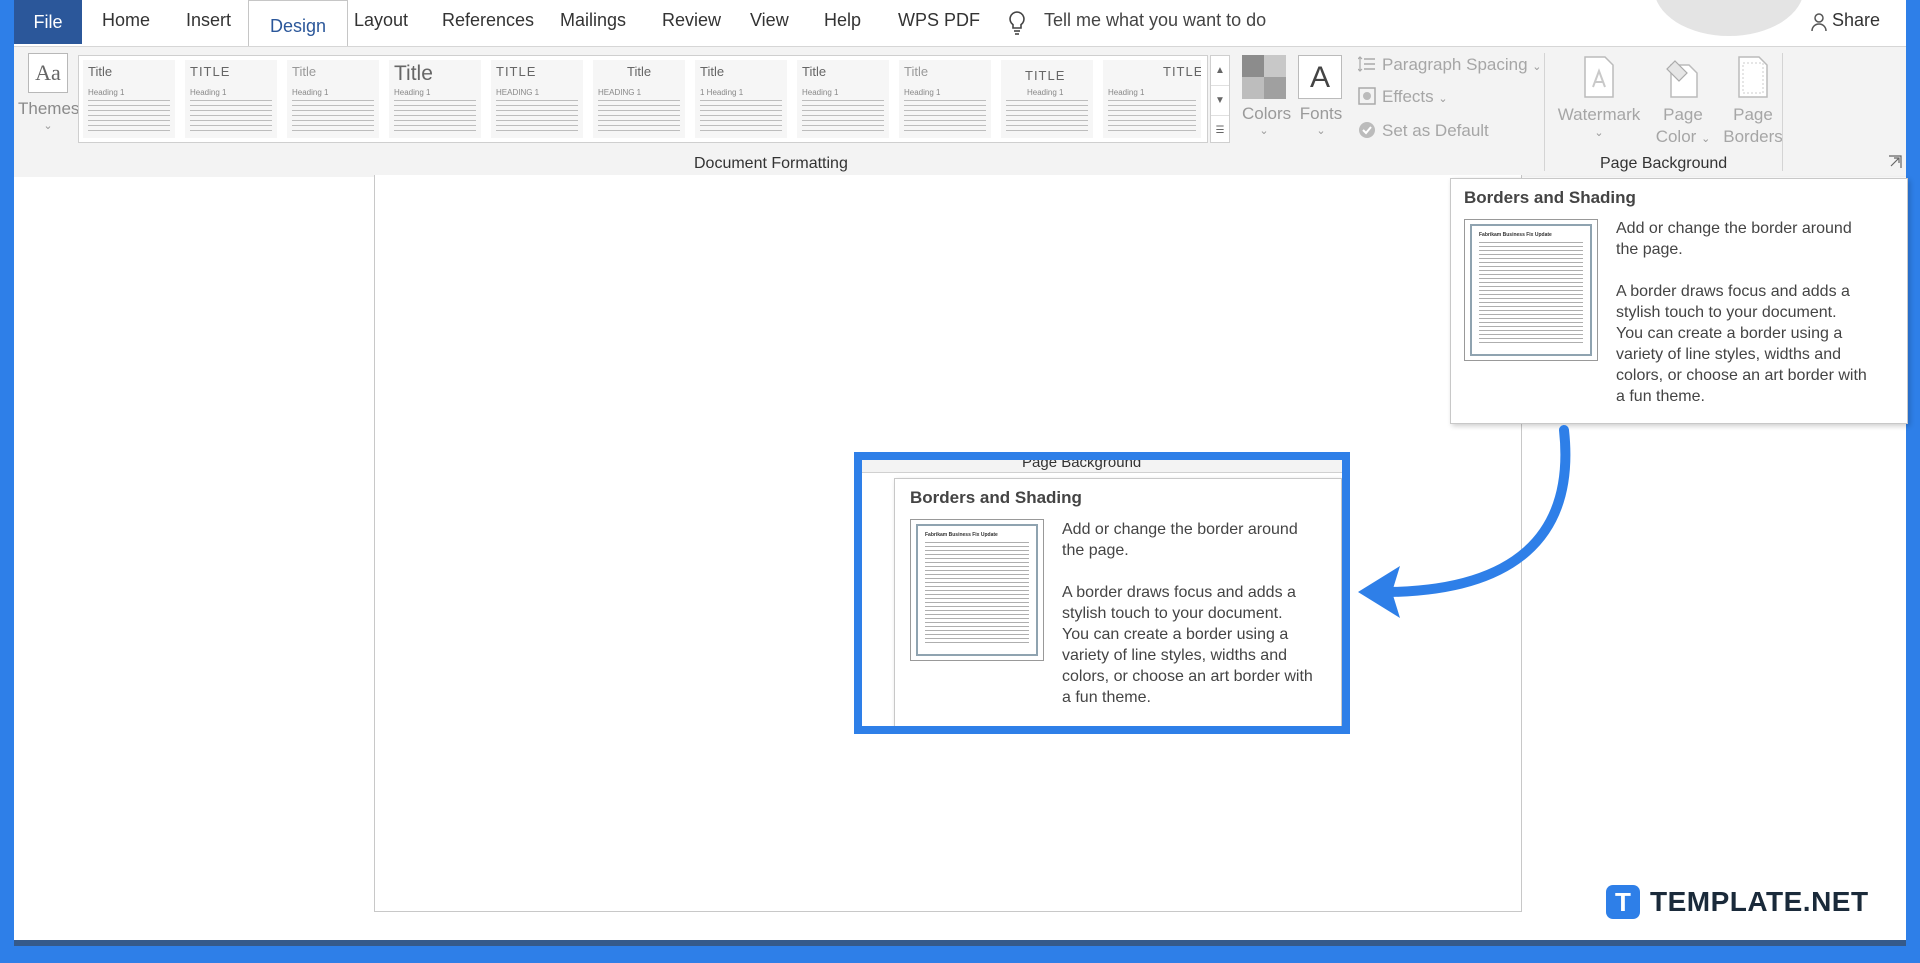 Image resolution: width=1920 pixels, height=963 pixels. I want to click on themes-button: Aa Themes ⌄, so click(49, 98).